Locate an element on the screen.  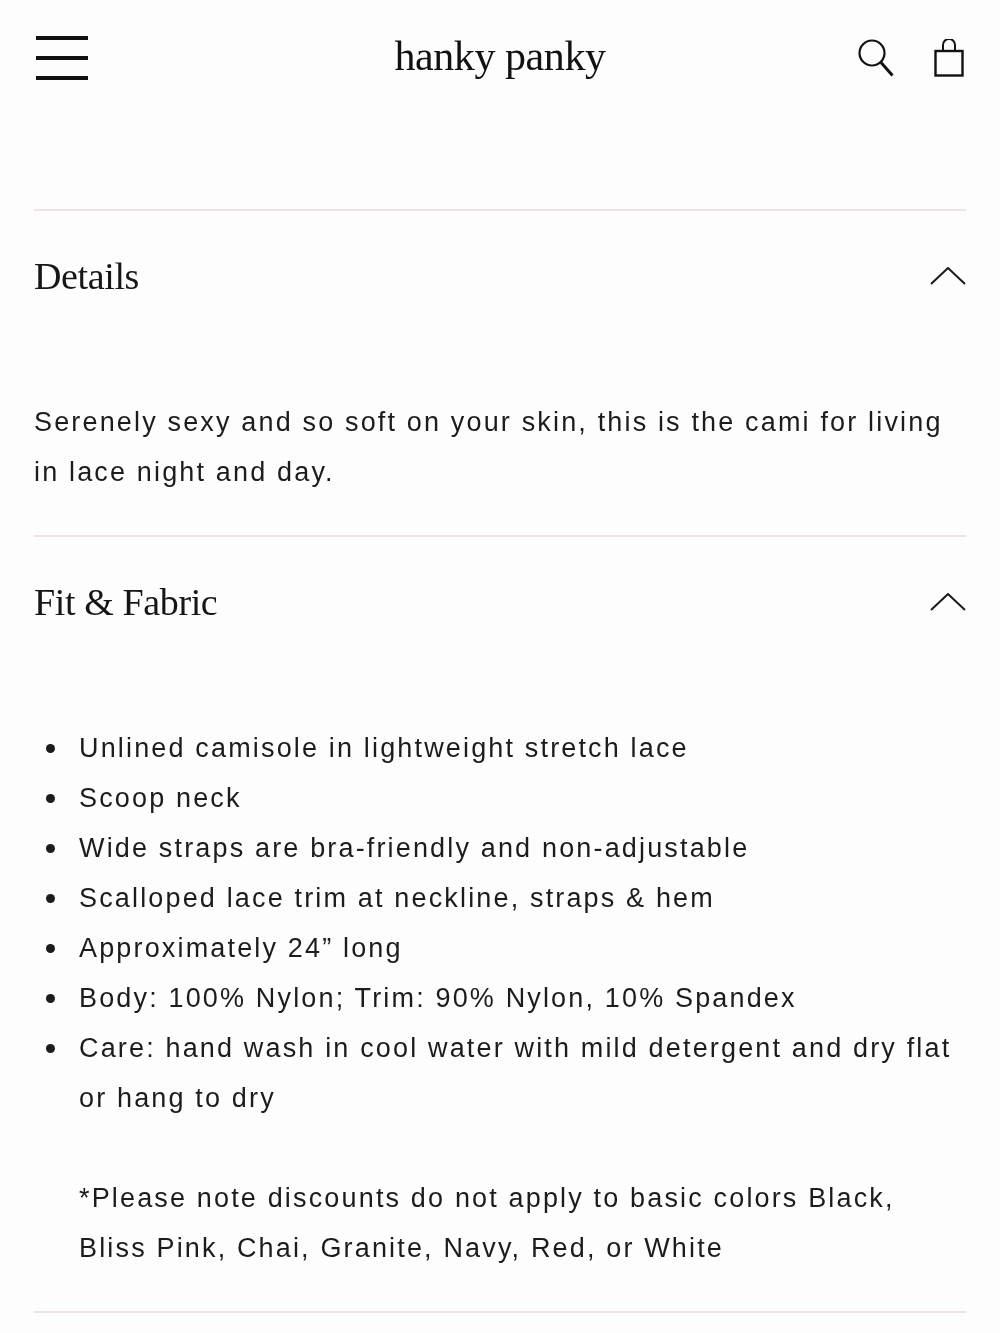
search-button is located at coordinates (876, 57).